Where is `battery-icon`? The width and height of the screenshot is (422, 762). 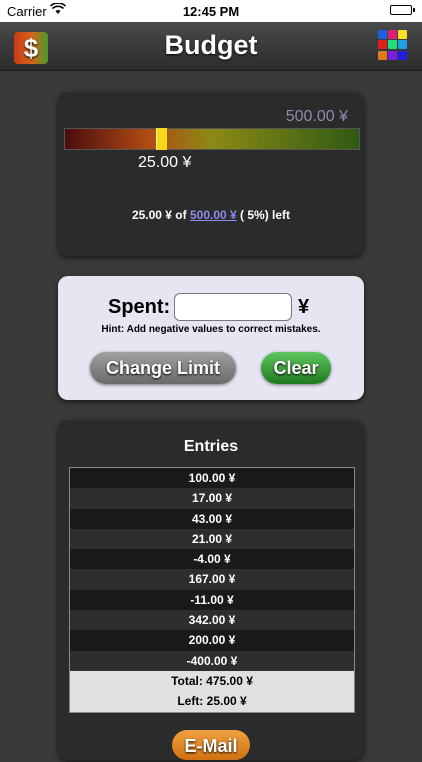
battery-icon is located at coordinates (402, 10).